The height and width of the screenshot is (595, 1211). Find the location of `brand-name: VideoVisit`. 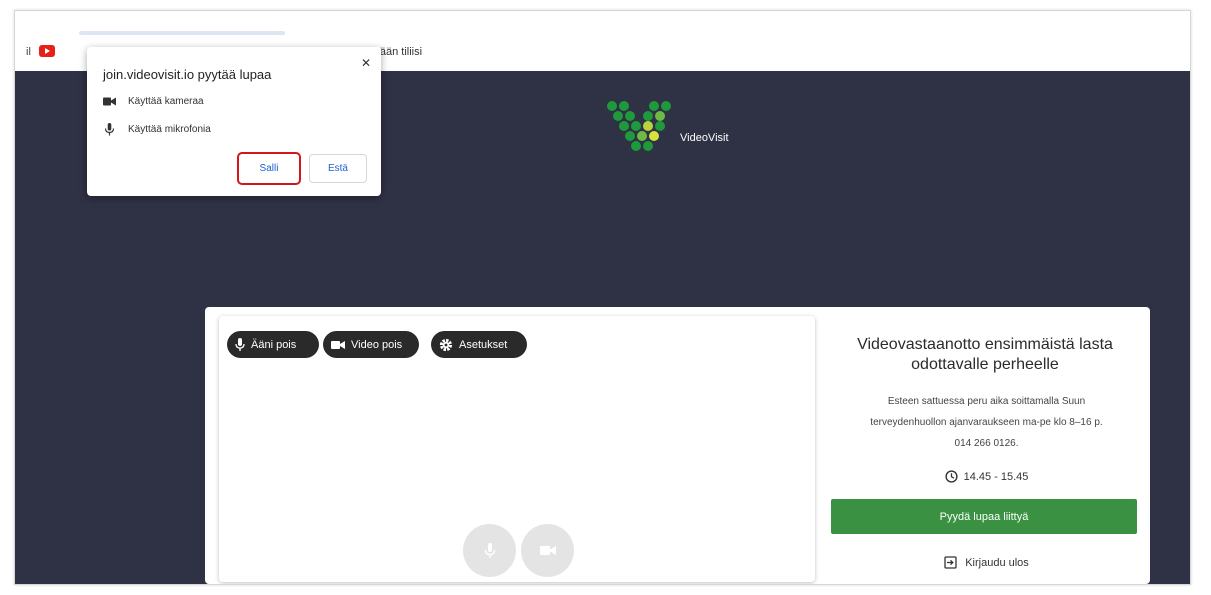

brand-name: VideoVisit is located at coordinates (704, 138).